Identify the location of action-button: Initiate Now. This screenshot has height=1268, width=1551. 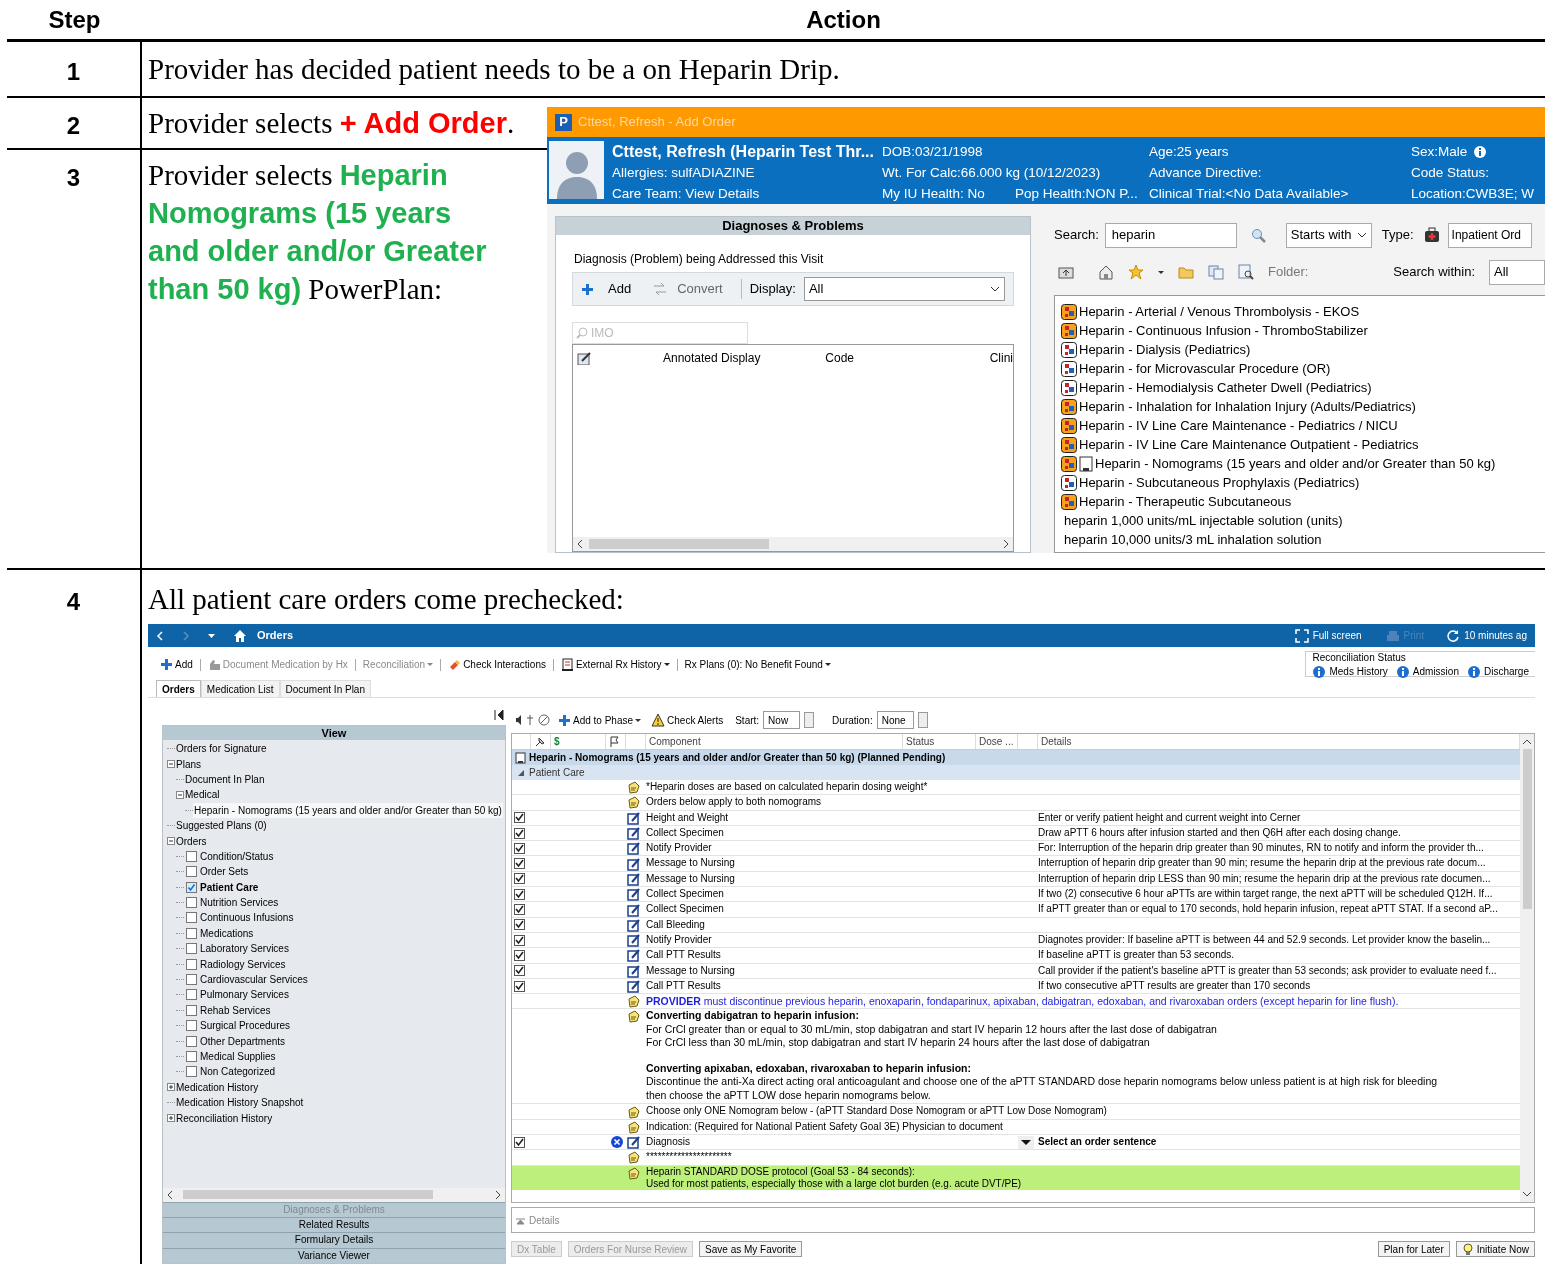
(1495, 1249).